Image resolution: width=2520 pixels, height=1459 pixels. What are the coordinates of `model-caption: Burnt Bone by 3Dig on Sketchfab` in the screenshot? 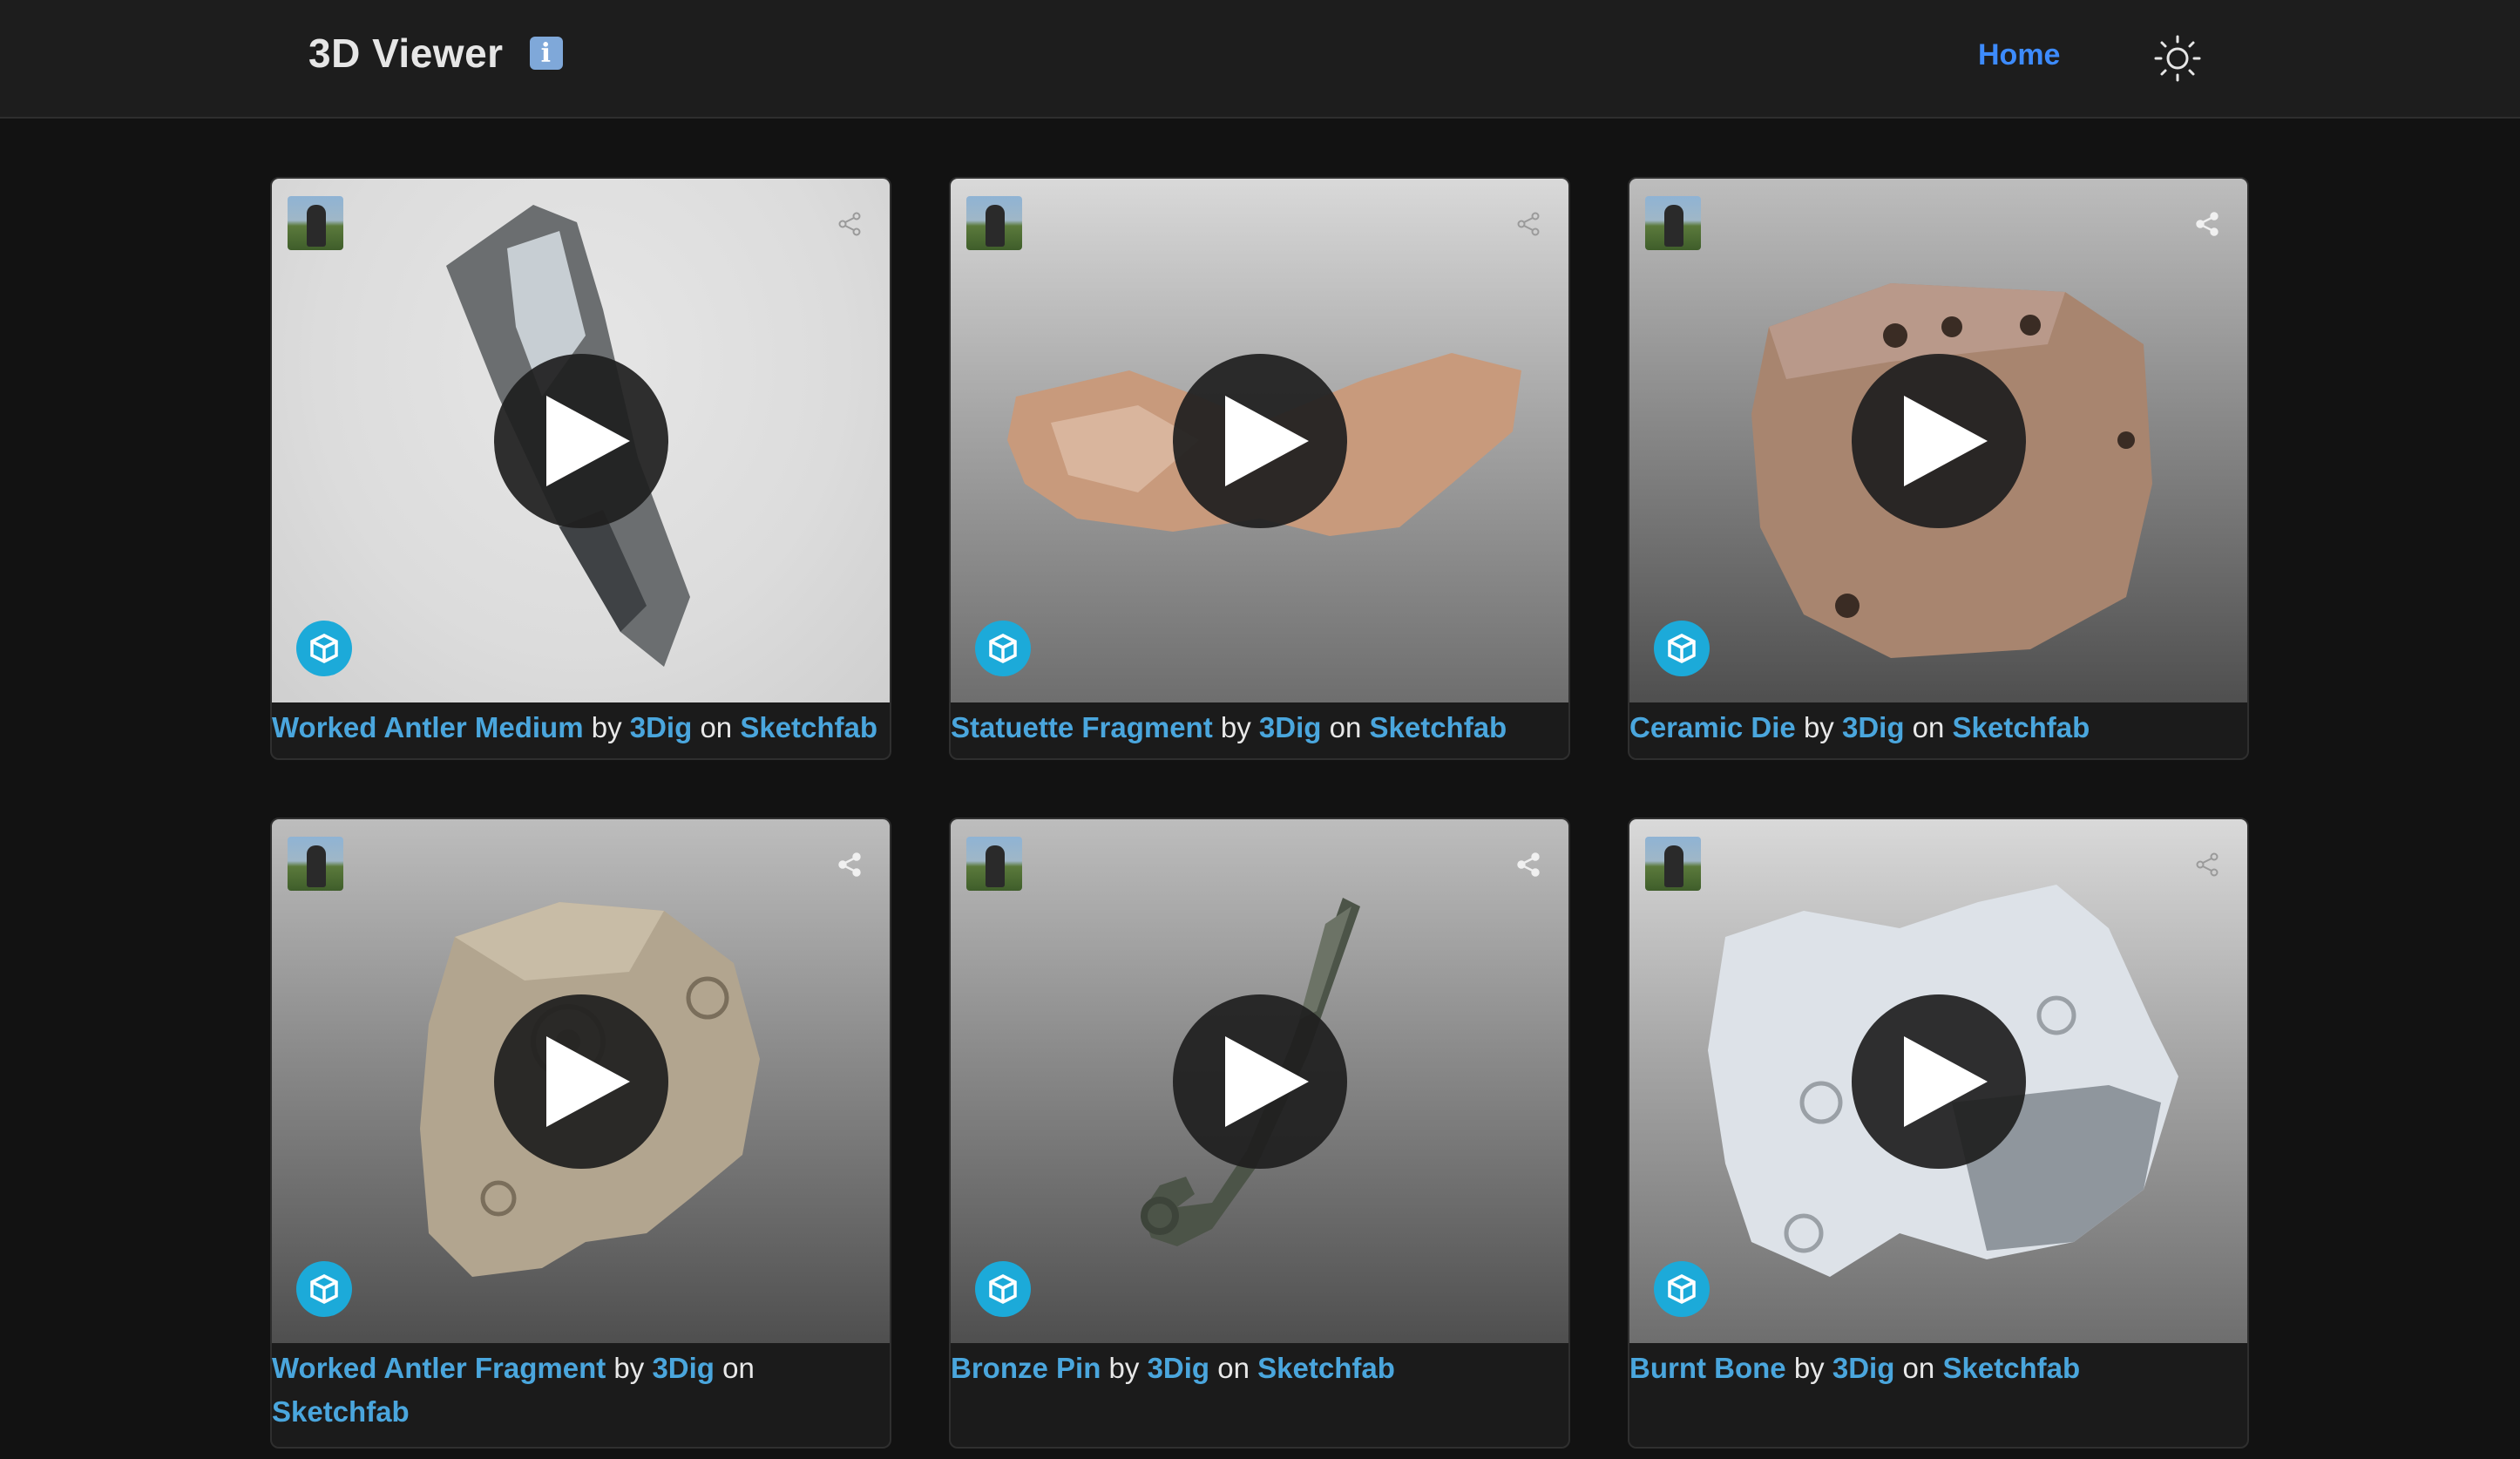 It's located at (1855, 1368).